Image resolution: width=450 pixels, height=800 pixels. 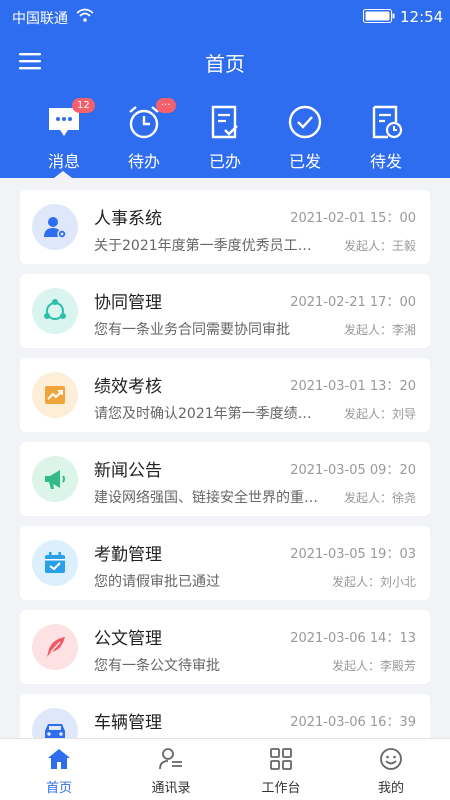 I want to click on message-sender: 发起人：李湘, so click(x=379, y=330).